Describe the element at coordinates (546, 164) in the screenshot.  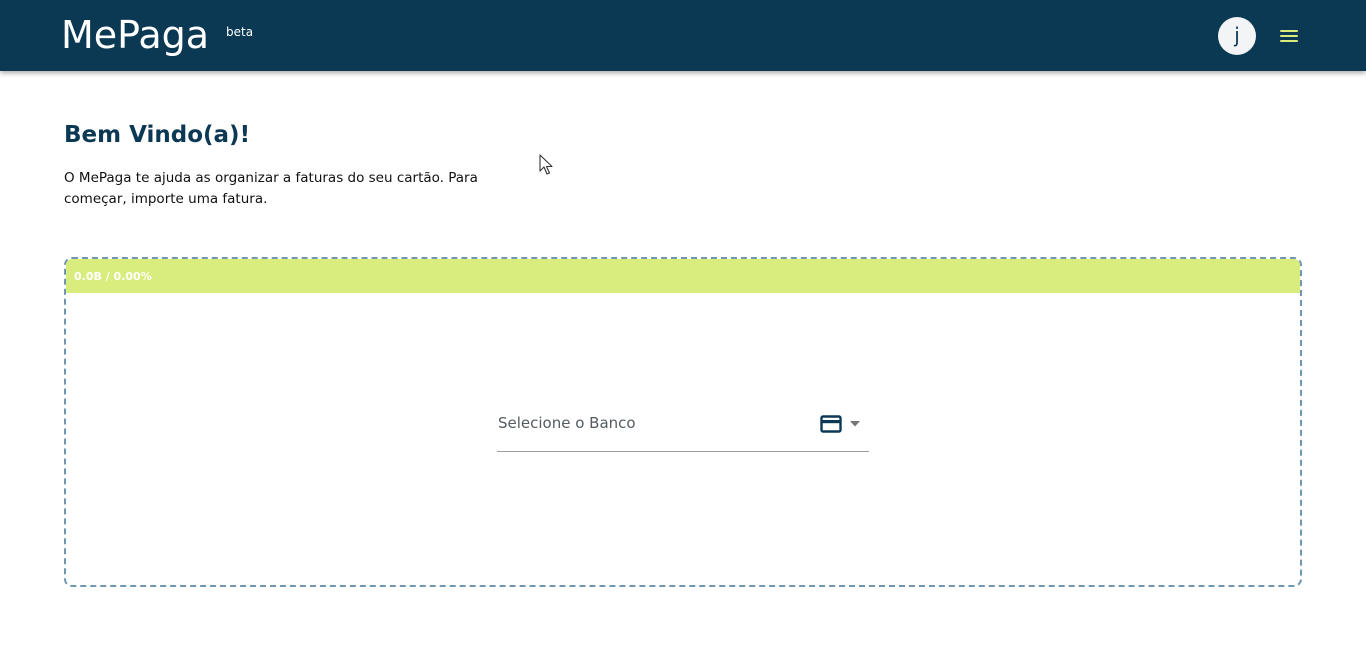
I see `mouse-cursor-icon` at that location.